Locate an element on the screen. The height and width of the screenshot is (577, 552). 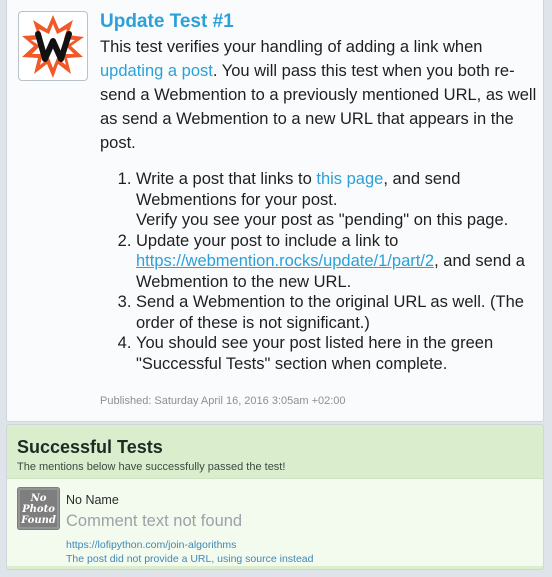
mention-author: No Name is located at coordinates (92, 500).